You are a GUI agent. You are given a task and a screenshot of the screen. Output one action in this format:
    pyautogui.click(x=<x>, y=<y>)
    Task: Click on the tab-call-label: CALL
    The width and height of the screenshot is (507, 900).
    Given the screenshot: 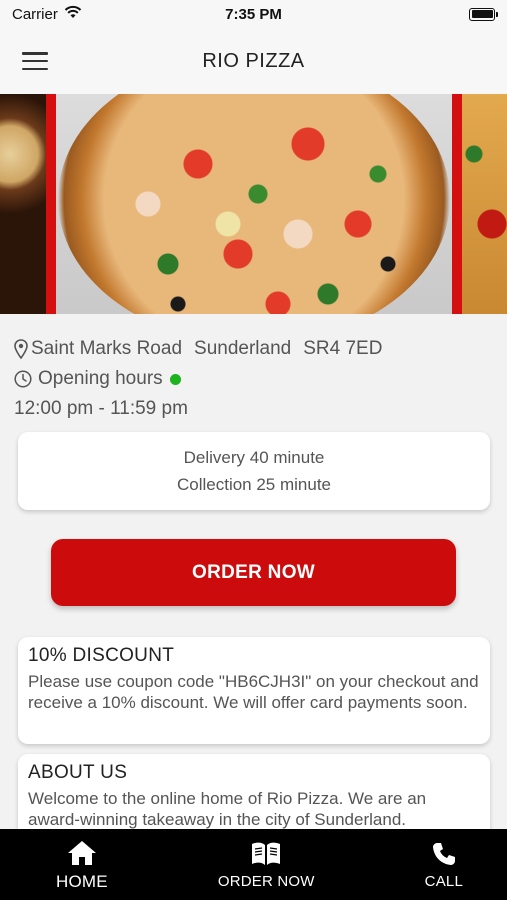 What is the action you would take?
    pyautogui.click(x=443, y=881)
    